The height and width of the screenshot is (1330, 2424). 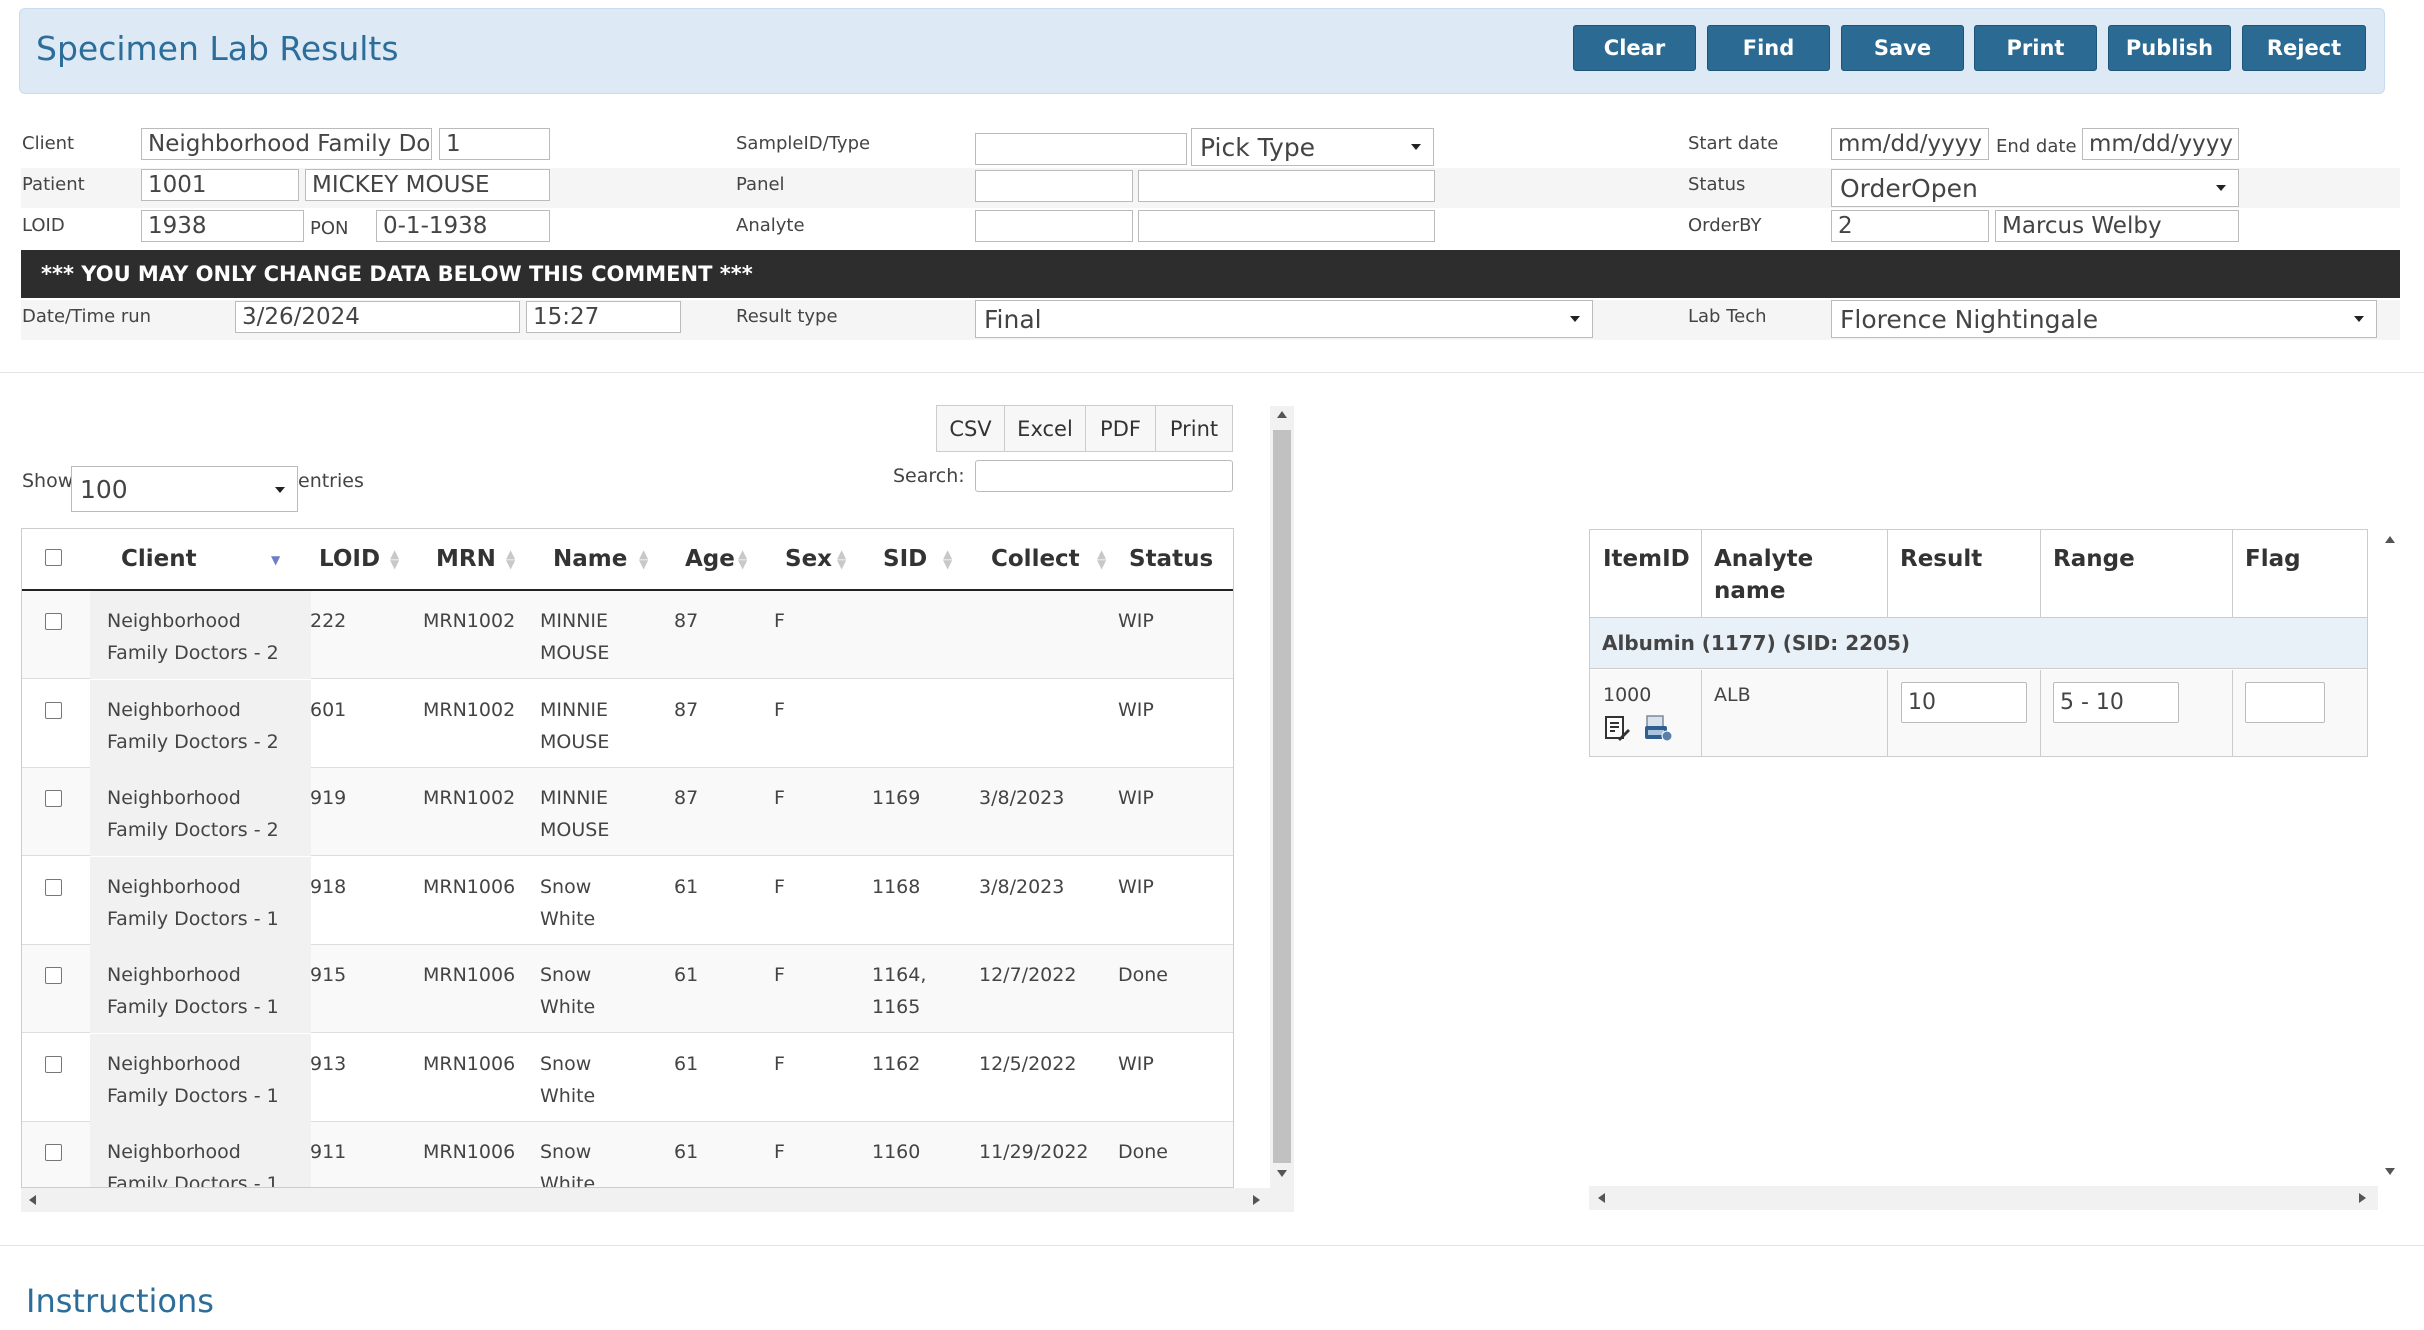 I want to click on analyte-label: Analyte, so click(x=770, y=225).